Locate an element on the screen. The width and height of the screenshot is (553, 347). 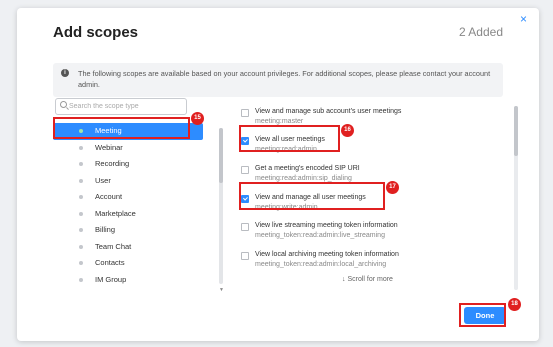
category-label: Marketplace is located at coordinates (115, 213).